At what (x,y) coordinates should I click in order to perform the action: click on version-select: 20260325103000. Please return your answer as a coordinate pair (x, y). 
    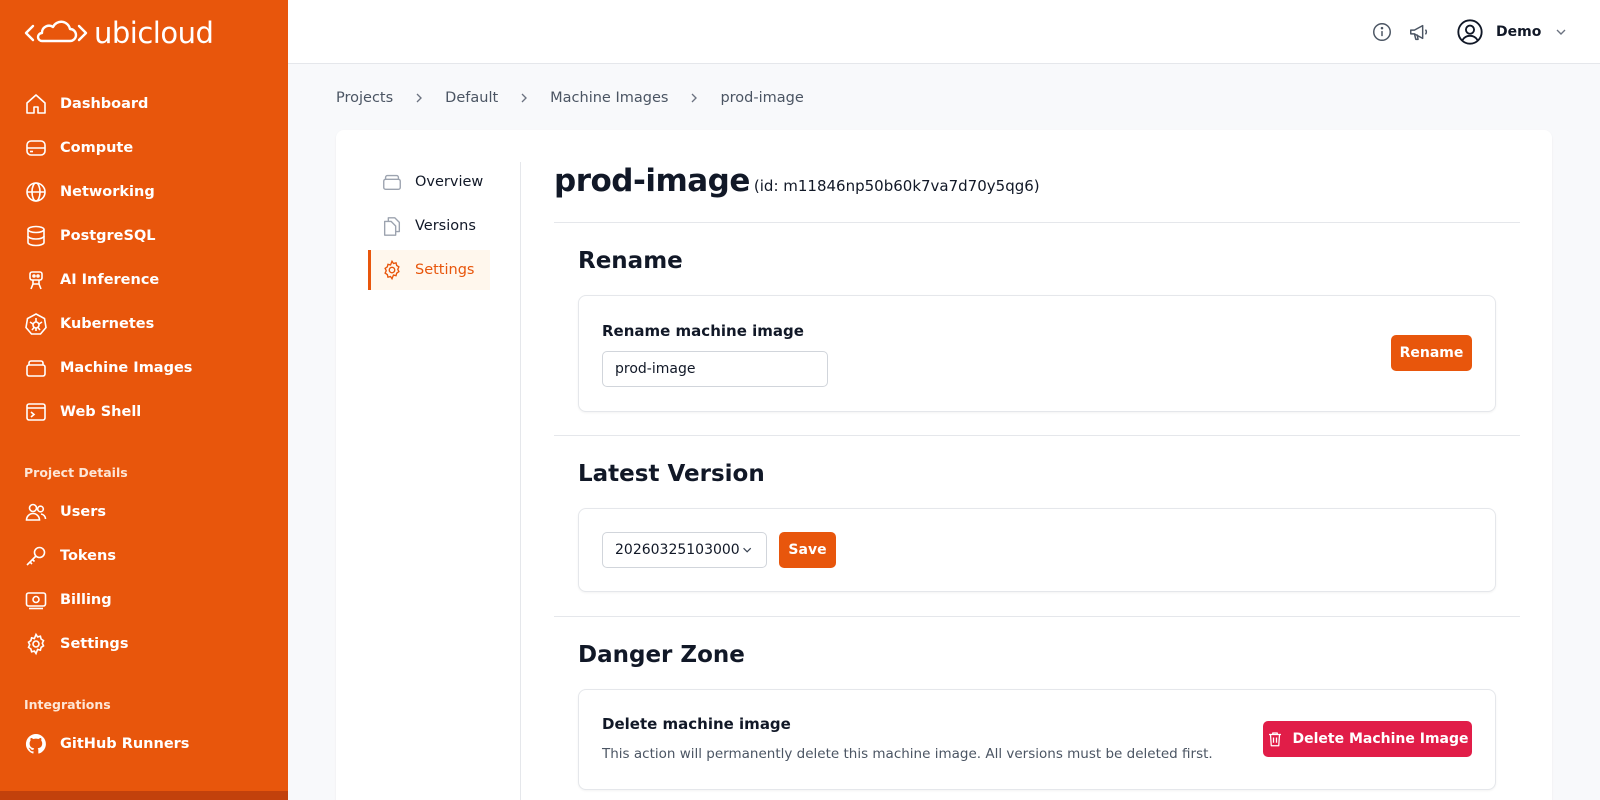
    Looking at the image, I should click on (684, 550).